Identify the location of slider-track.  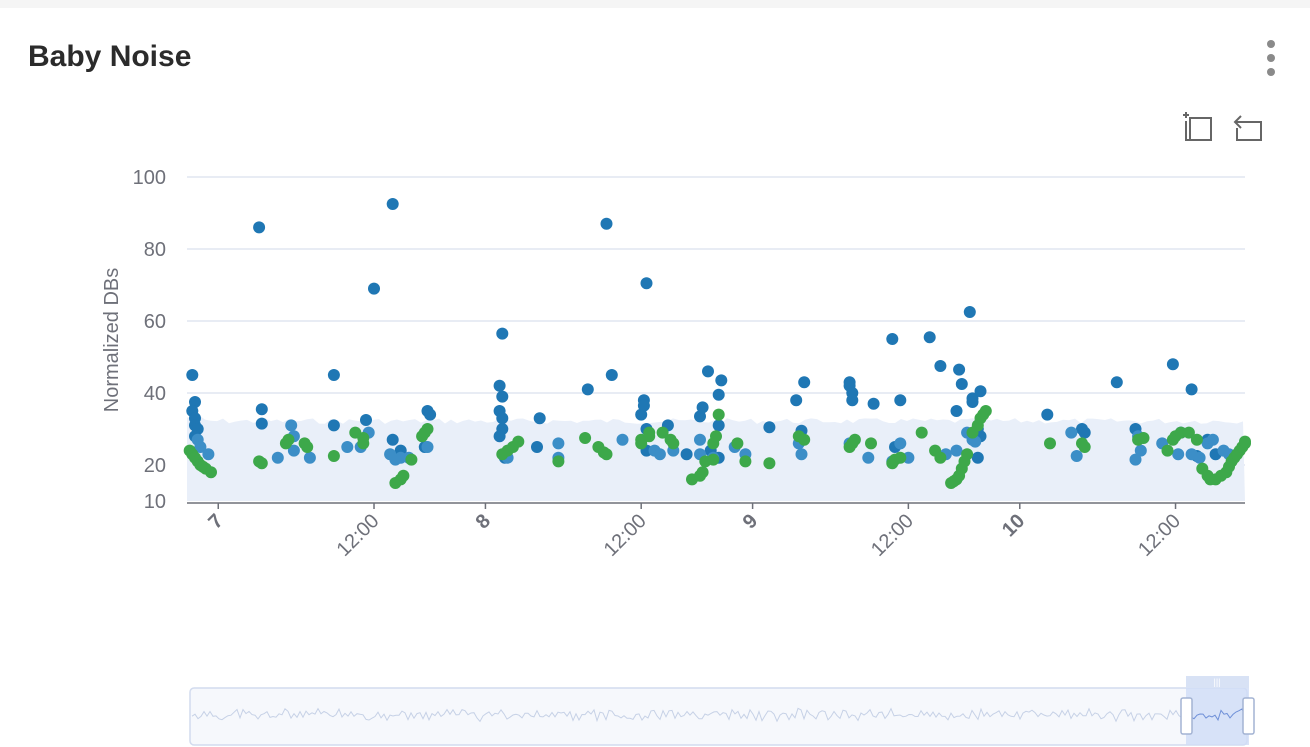
(718, 716).